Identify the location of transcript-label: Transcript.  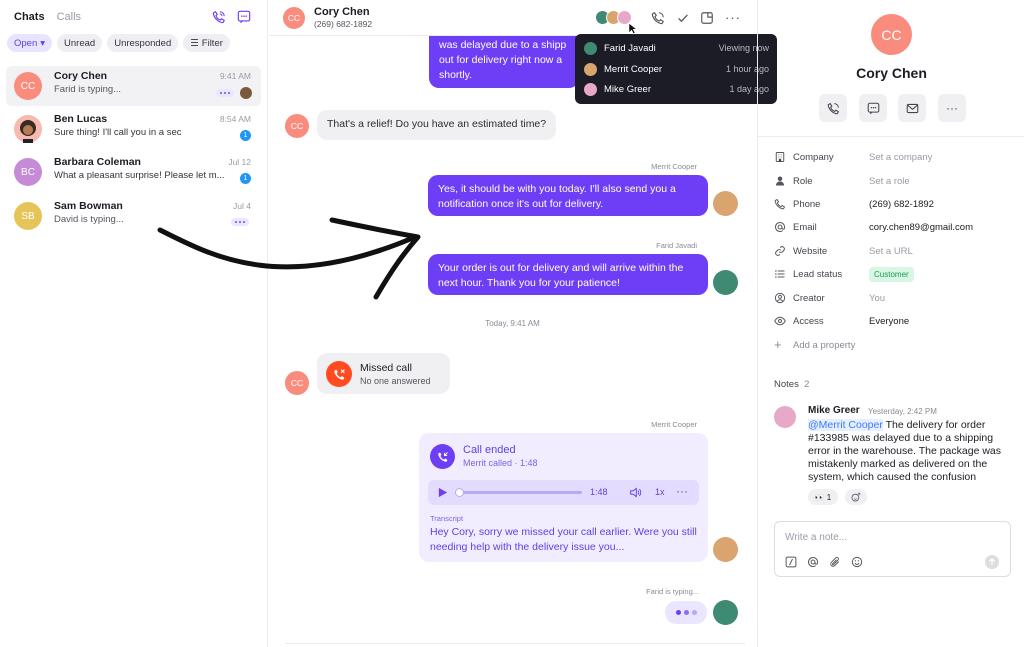
(447, 518).